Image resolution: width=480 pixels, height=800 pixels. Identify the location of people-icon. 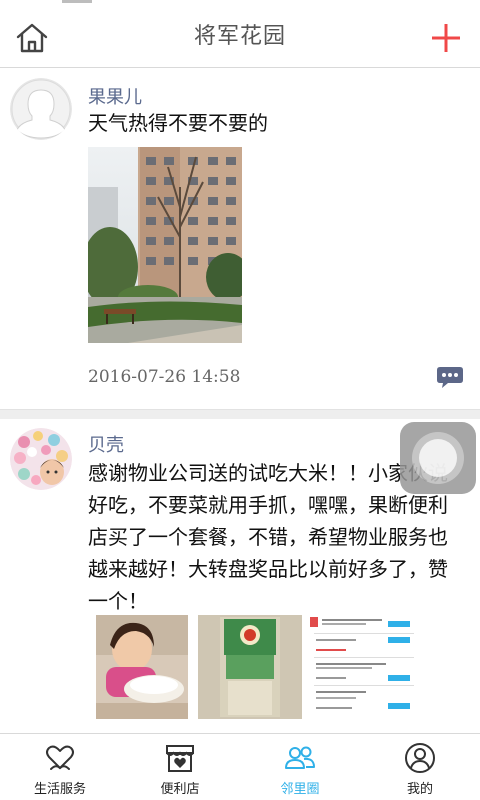
(300, 757).